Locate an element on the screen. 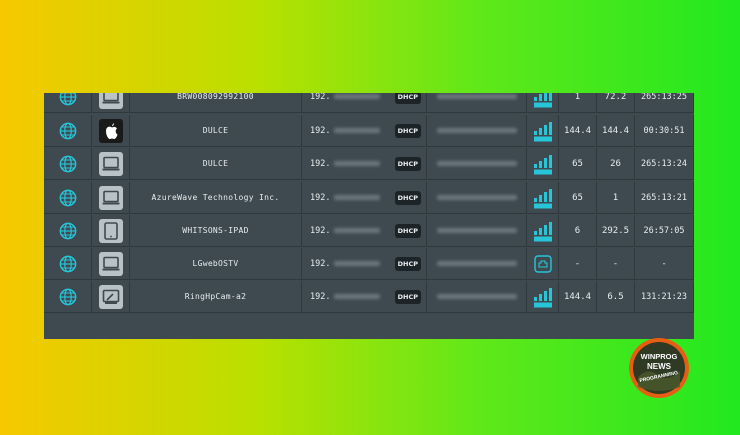 The width and height of the screenshot is (740, 435). rx-rate: 6.5 is located at coordinates (616, 297).